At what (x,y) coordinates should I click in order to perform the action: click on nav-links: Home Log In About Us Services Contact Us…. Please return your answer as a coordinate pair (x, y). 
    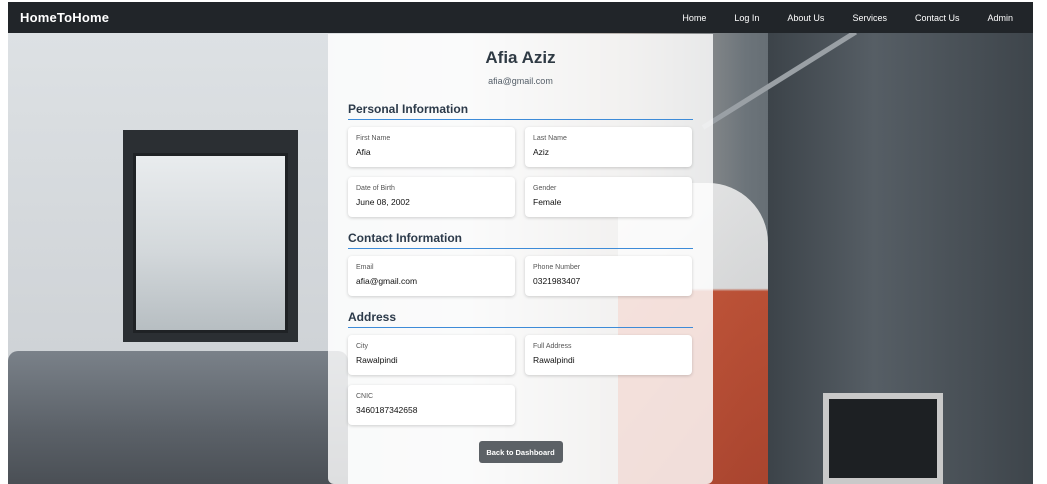
    Looking at the image, I should click on (833, 18).